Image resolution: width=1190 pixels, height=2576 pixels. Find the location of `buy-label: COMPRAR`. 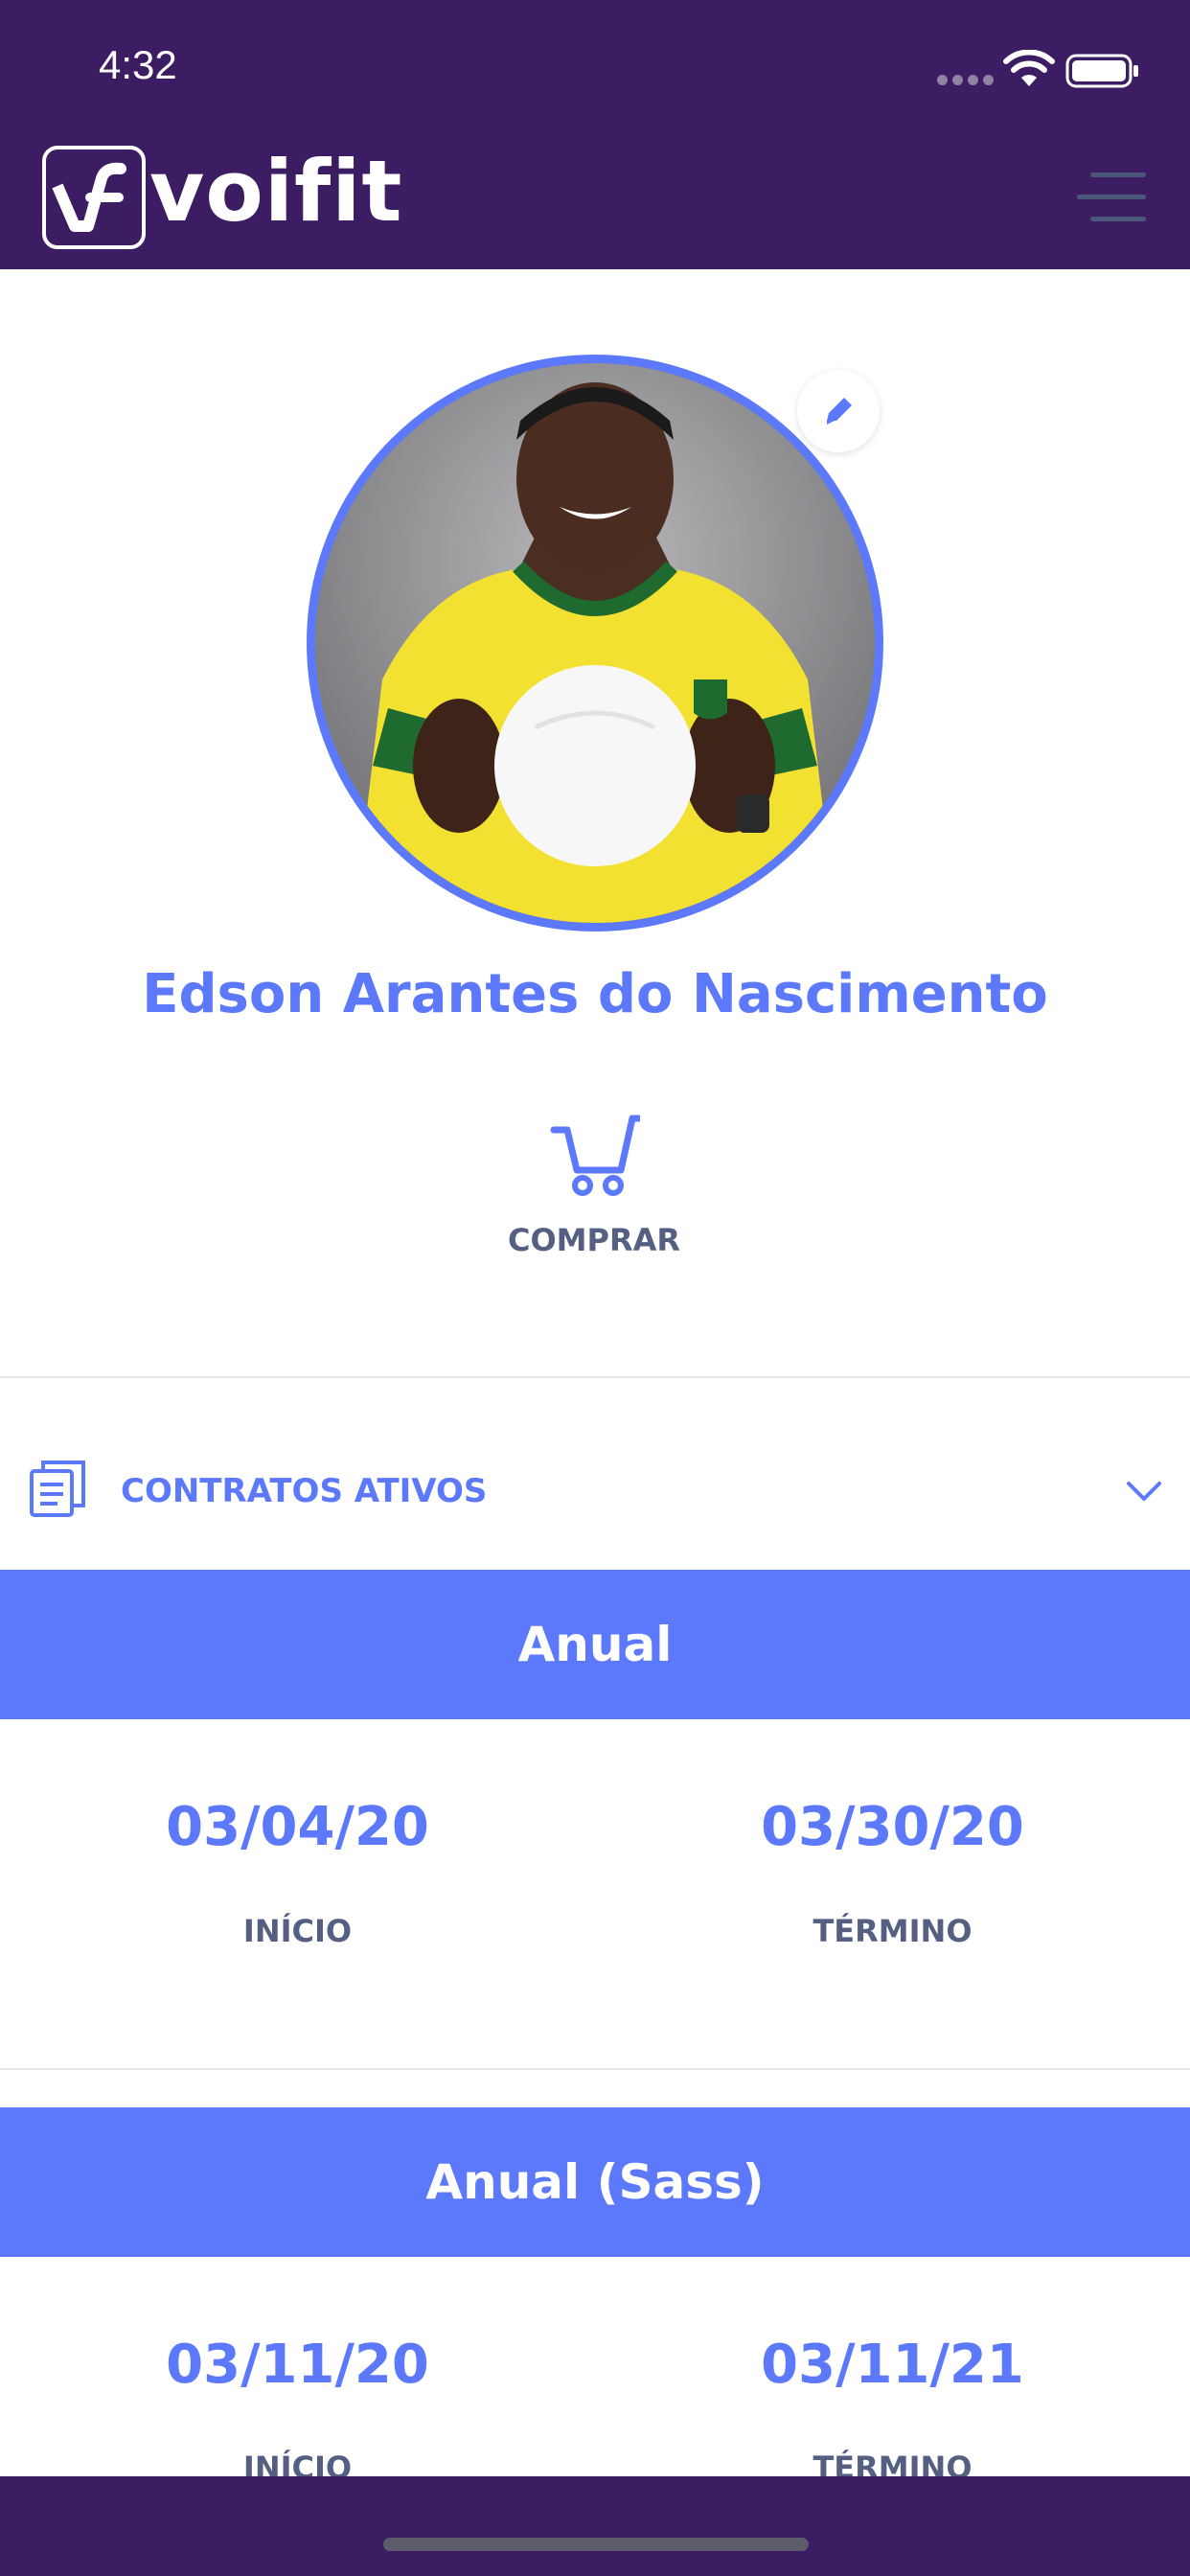

buy-label: COMPRAR is located at coordinates (594, 1240).